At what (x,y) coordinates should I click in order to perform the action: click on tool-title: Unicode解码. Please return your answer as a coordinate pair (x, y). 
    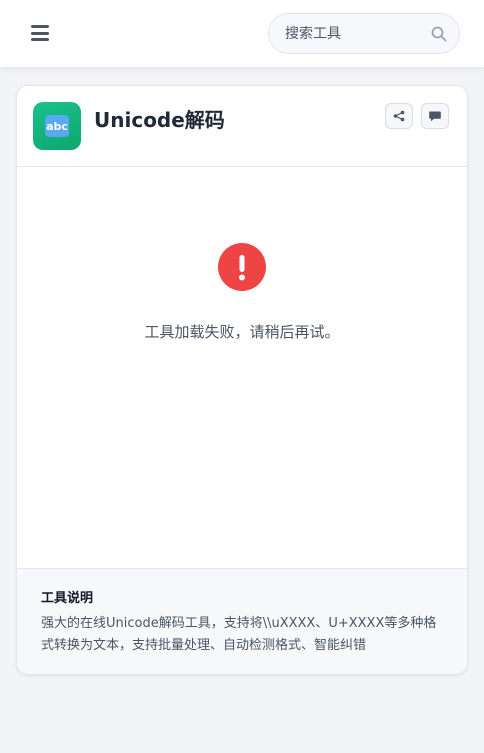
    Looking at the image, I should click on (159, 120).